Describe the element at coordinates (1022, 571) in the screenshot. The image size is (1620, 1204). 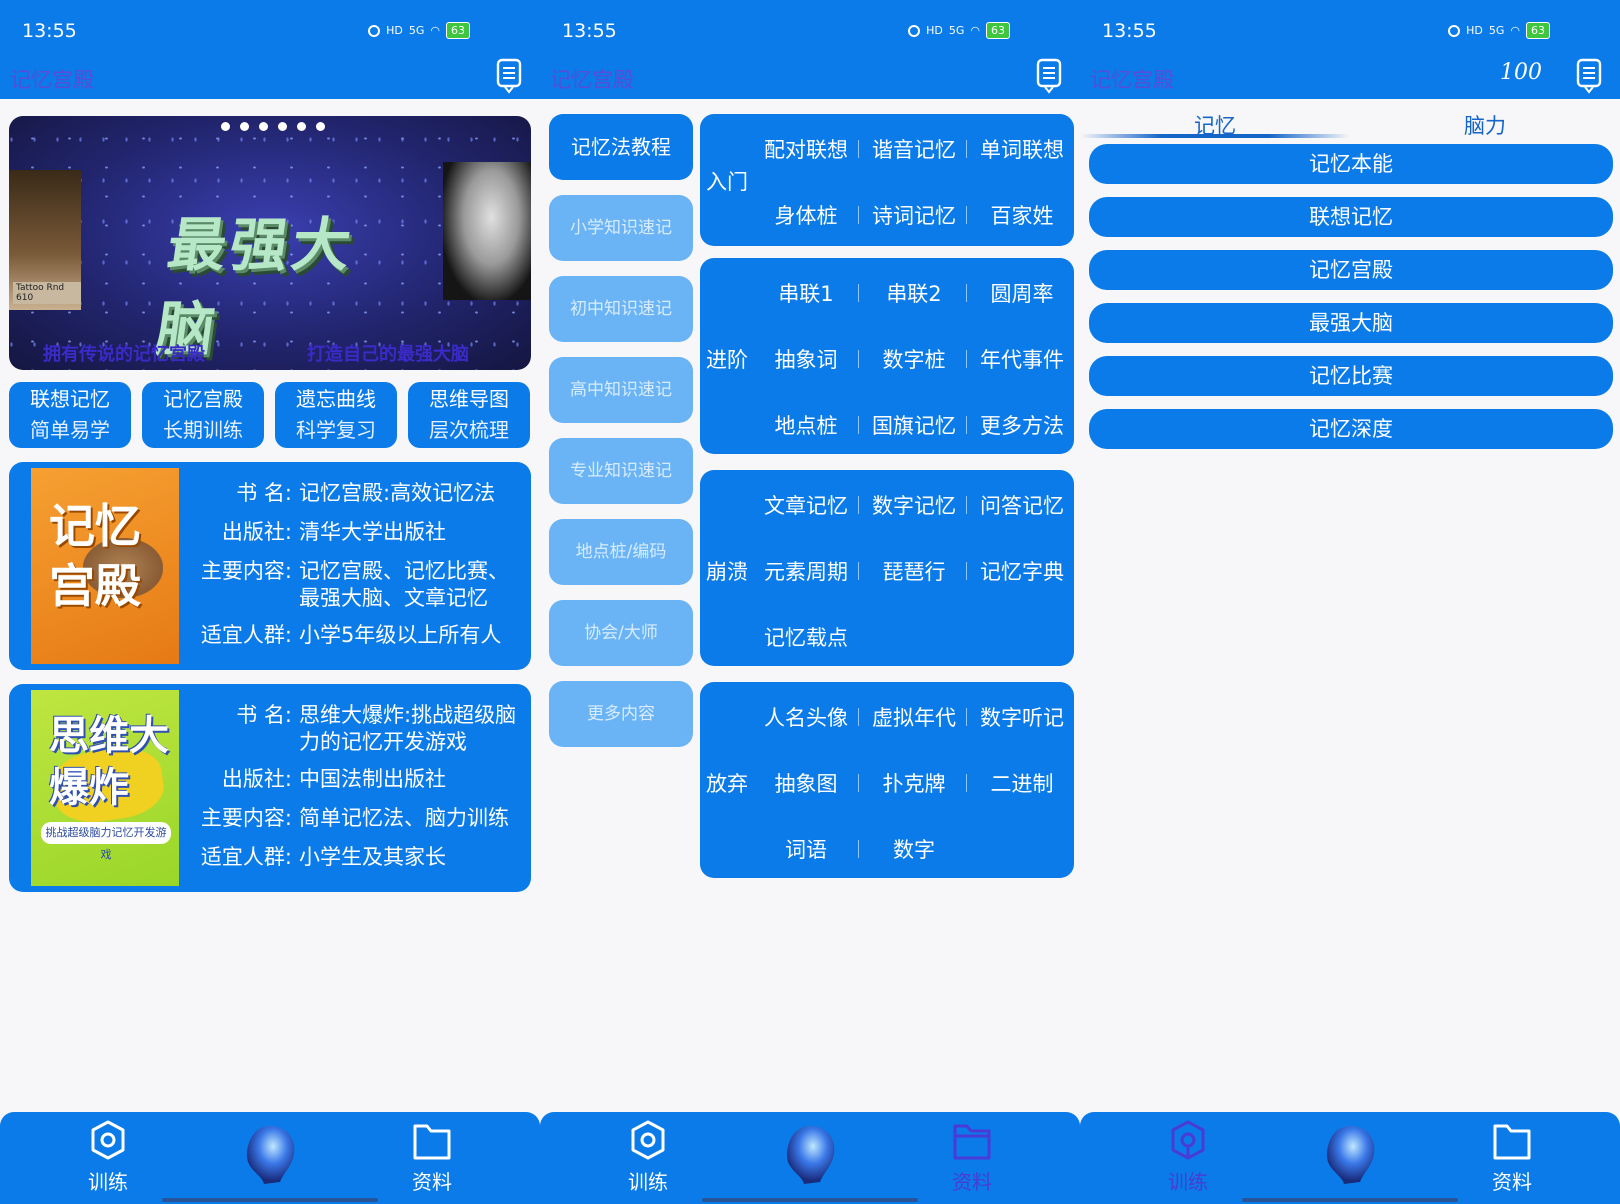
I see `method-item: 记忆字典` at that location.